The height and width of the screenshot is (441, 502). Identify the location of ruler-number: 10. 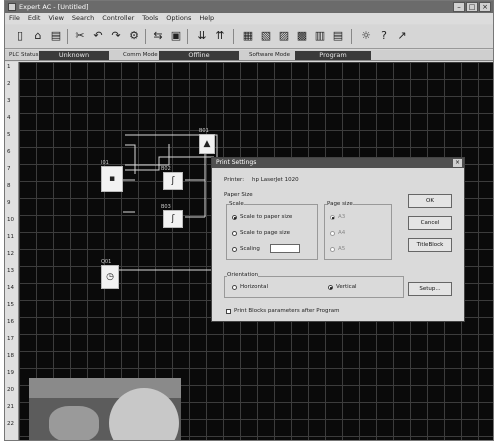
(10, 220).